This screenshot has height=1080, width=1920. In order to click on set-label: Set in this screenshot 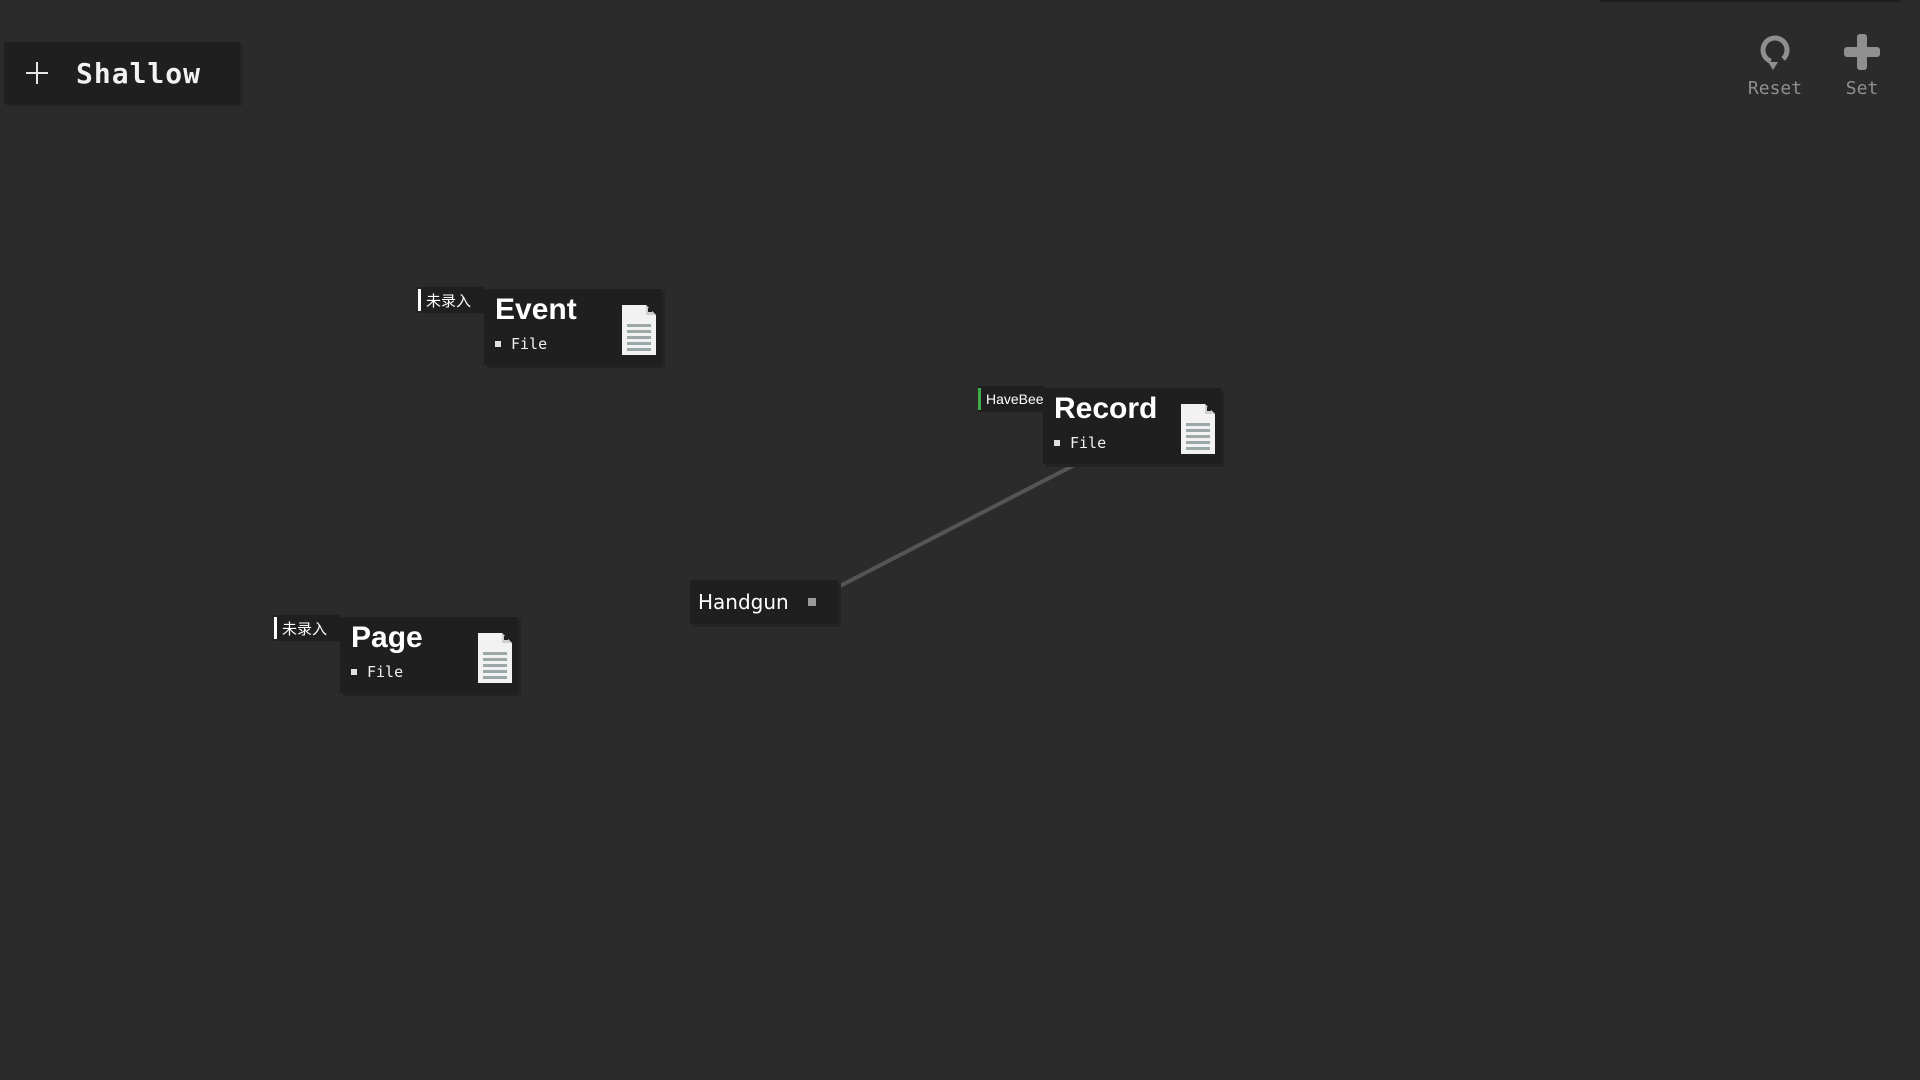, I will do `click(1862, 88)`.